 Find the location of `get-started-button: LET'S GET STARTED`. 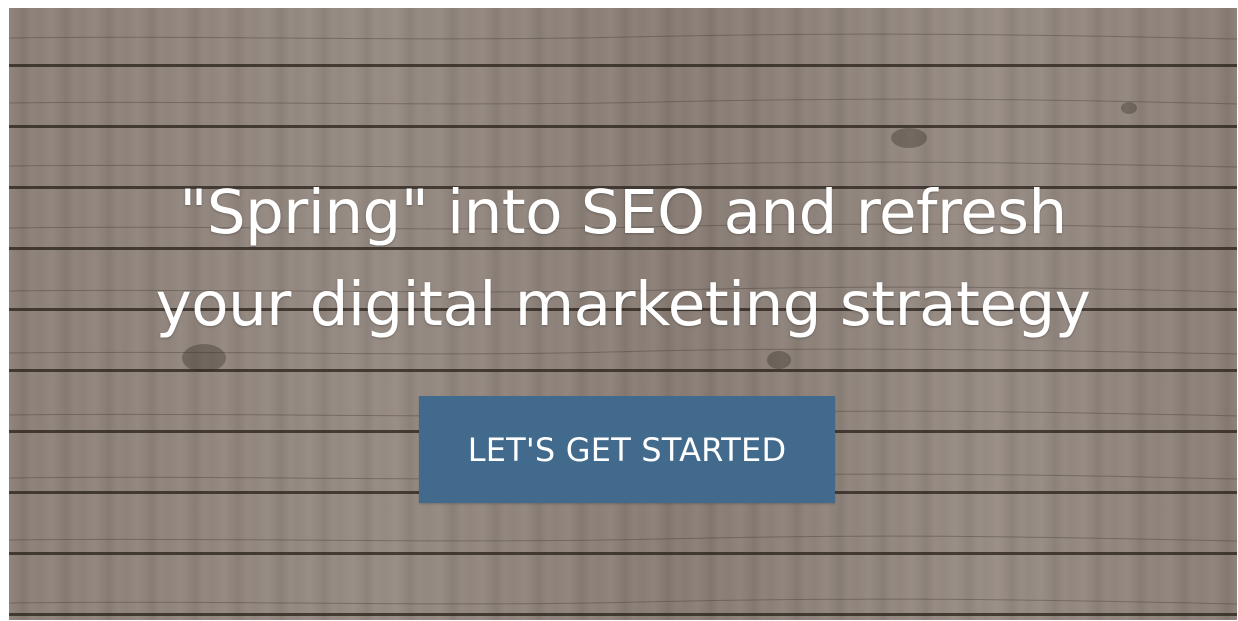

get-started-button: LET'S GET STARTED is located at coordinates (627, 449).